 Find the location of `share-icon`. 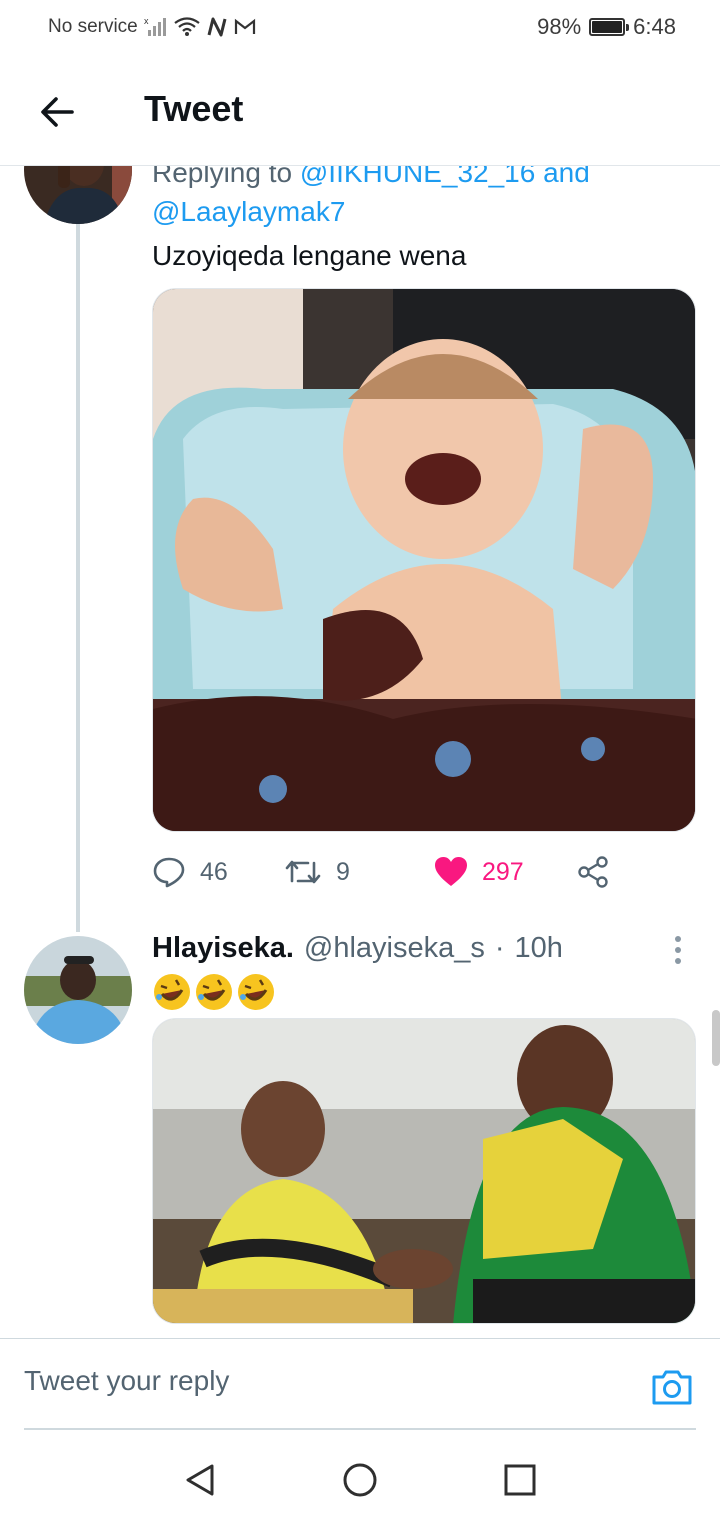

share-icon is located at coordinates (593, 872).